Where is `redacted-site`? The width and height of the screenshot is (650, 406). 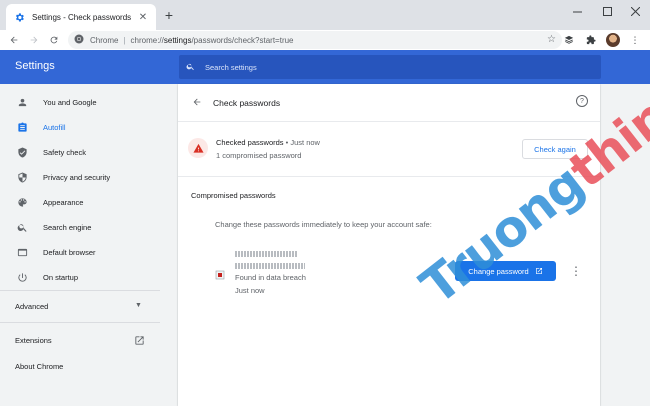 redacted-site is located at coordinates (266, 254).